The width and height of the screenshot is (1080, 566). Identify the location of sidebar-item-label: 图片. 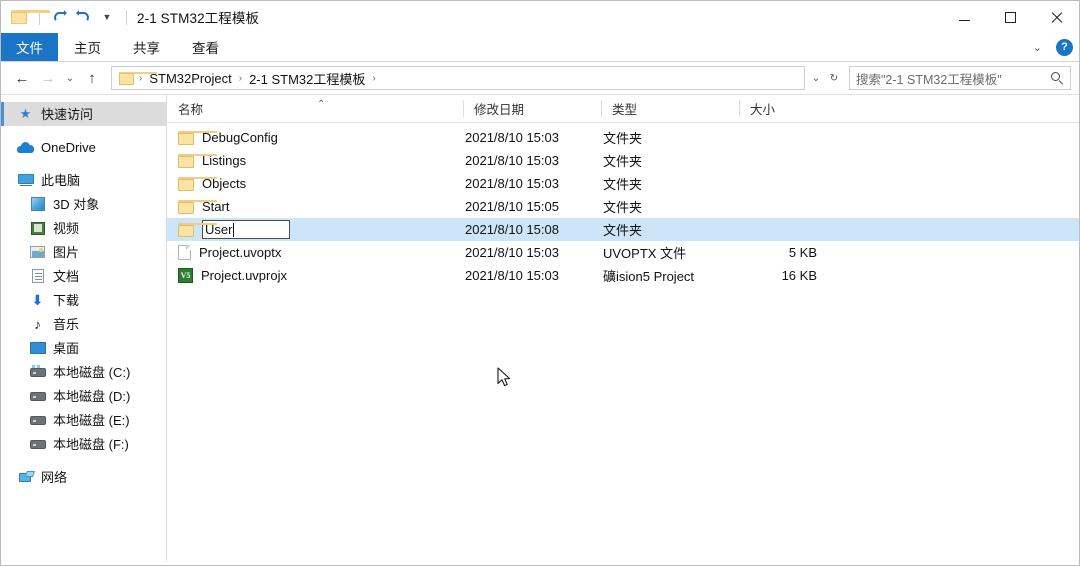
(66, 252).